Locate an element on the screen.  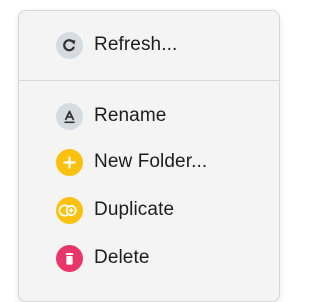
menu-item-label: Rename is located at coordinates (130, 115).